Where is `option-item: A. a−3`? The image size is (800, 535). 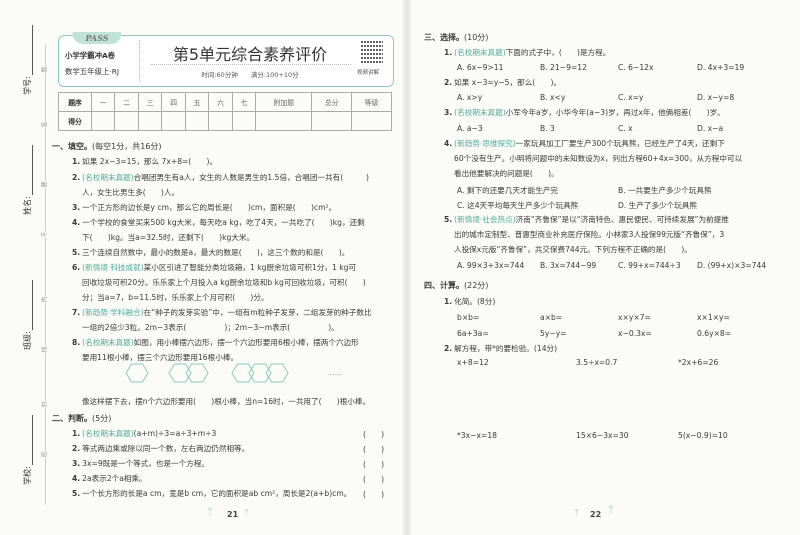
option-item: A. a−3 is located at coordinates (470, 128).